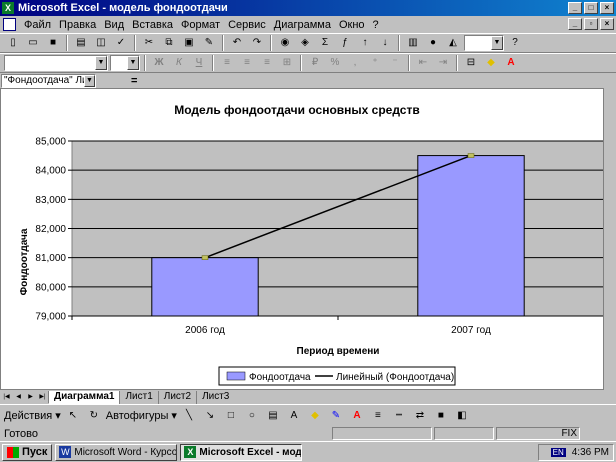  Describe the element at coordinates (152, 25) in the screenshot. I see `menu-insert: Вставка` at that location.